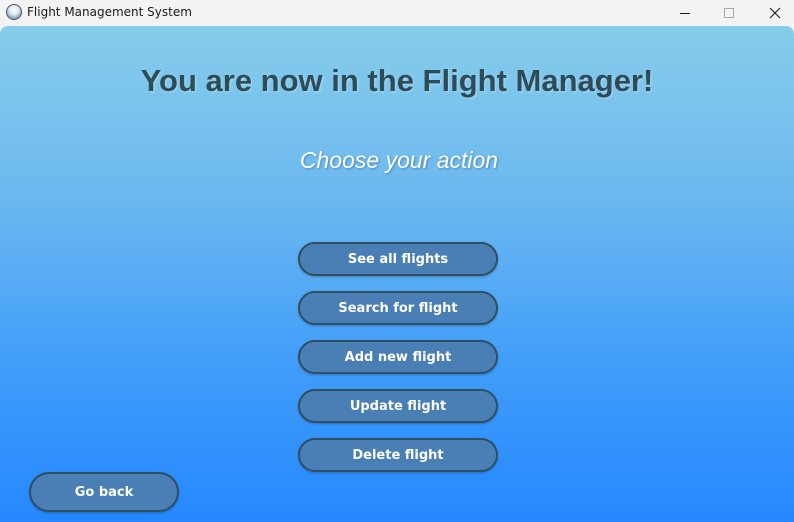  I want to click on delete-flight-button: Delete flight, so click(398, 455).